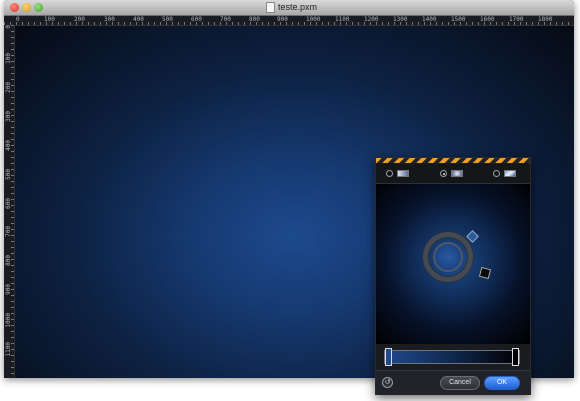  Describe the element at coordinates (387, 382) in the screenshot. I see `reset-icon: ↺` at that location.